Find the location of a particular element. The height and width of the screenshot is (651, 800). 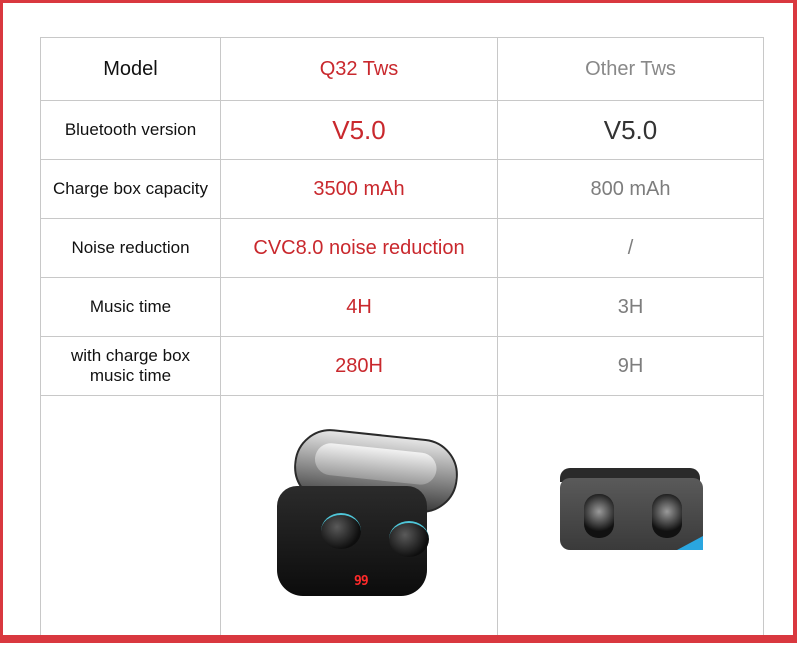

table-row: Charge box capacity 3500 mAh 800 mAh is located at coordinates (402, 188).